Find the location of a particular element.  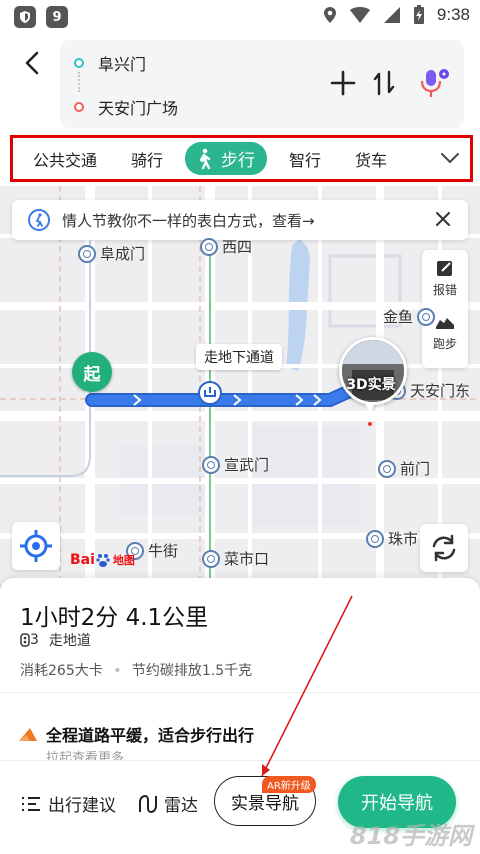

back-arrow-icon is located at coordinates (33, 63).